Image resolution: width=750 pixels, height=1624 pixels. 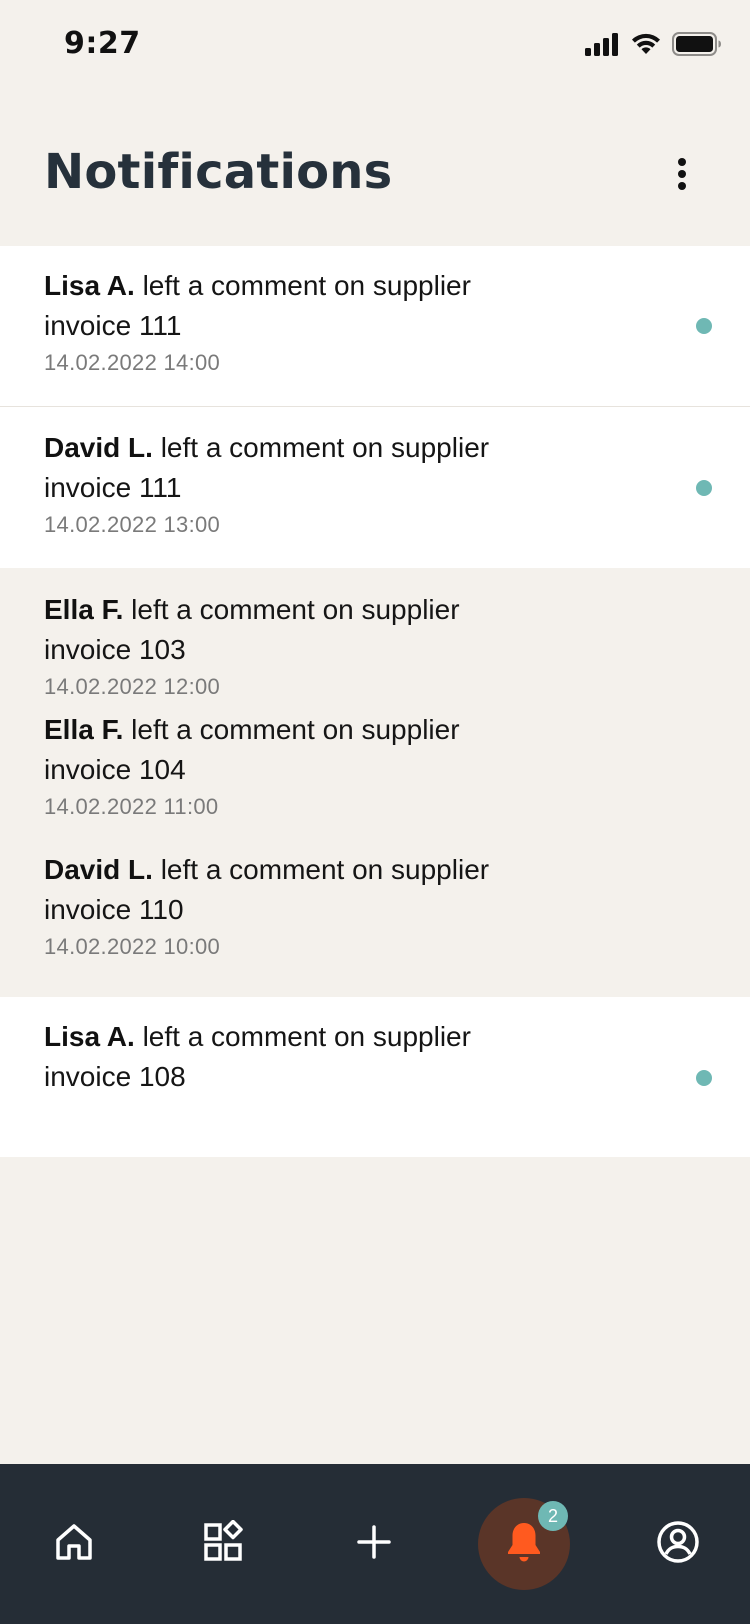 I want to click on notification-badge: 2, so click(x=553, y=1516).